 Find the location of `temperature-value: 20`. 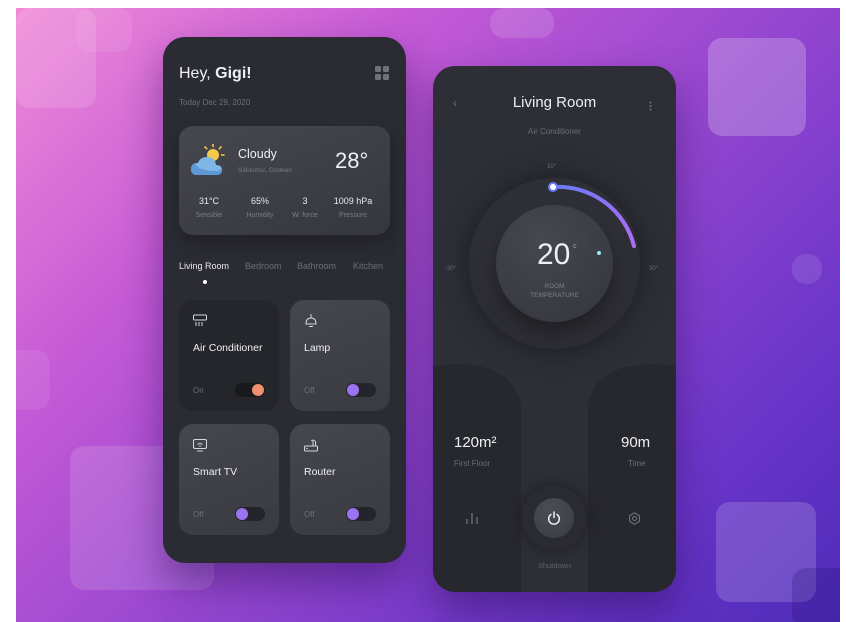

temperature-value: 20 is located at coordinates (554, 254).